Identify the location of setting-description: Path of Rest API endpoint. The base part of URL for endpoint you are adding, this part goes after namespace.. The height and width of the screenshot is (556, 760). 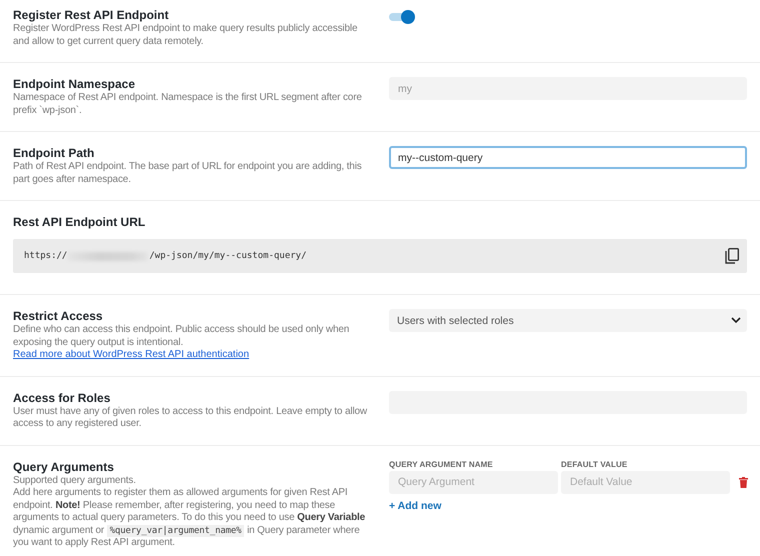
(188, 173).